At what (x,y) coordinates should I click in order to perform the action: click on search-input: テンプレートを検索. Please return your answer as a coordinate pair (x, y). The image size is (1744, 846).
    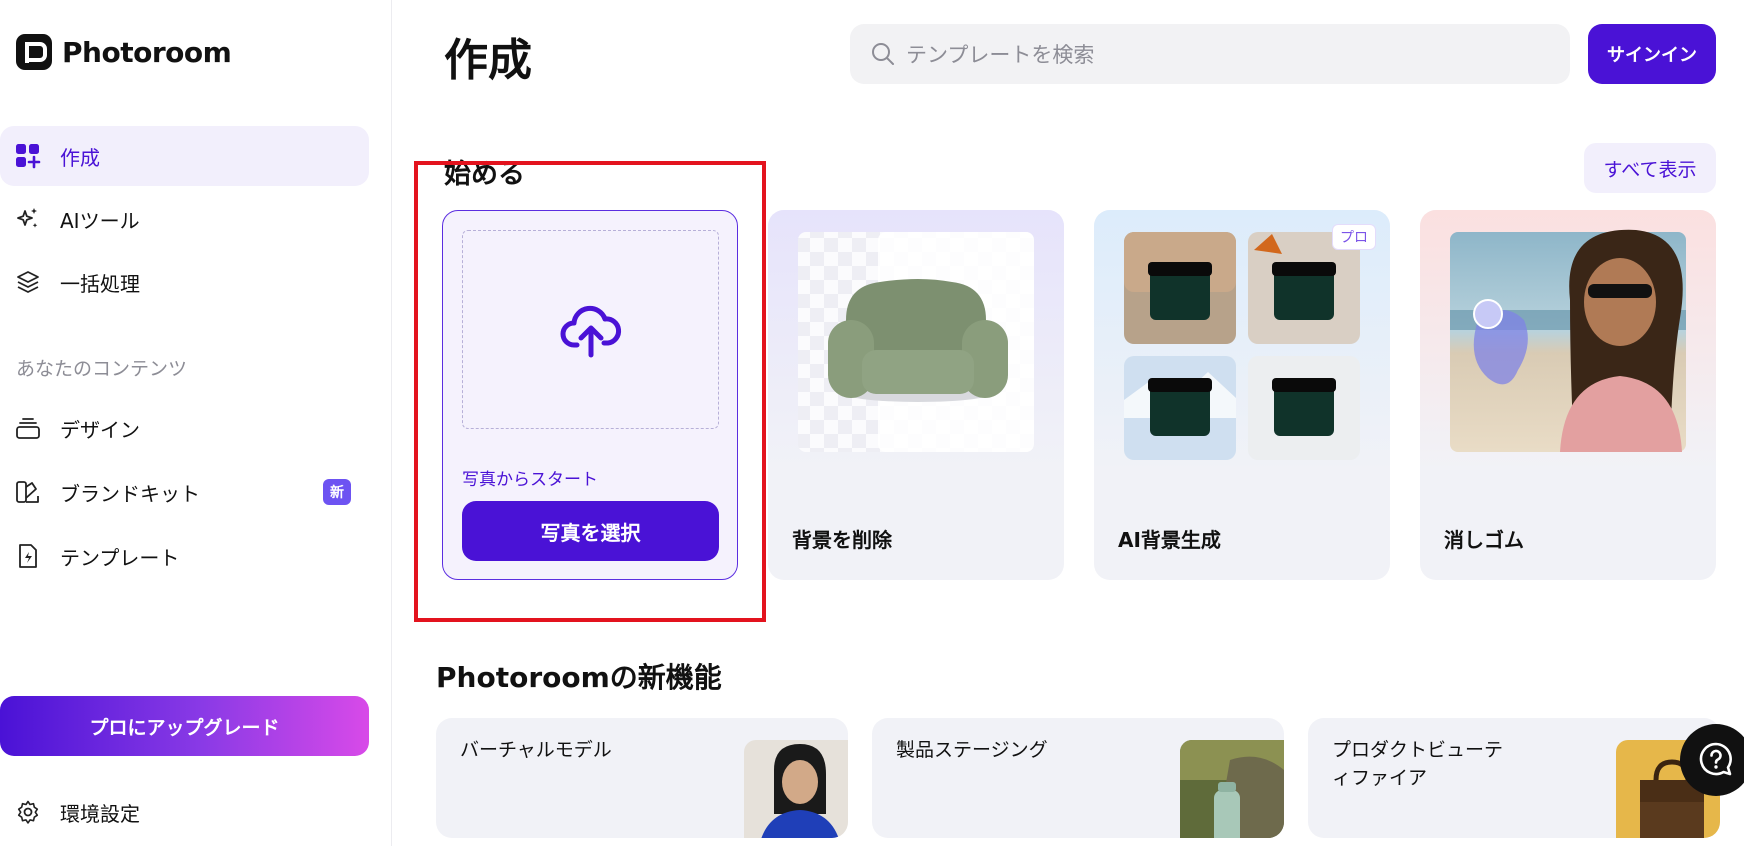
    Looking at the image, I should click on (1210, 54).